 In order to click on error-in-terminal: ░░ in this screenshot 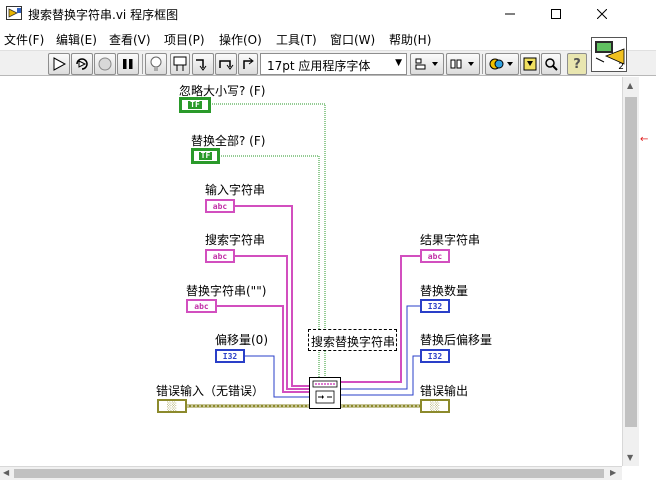, I will do `click(172, 406)`.